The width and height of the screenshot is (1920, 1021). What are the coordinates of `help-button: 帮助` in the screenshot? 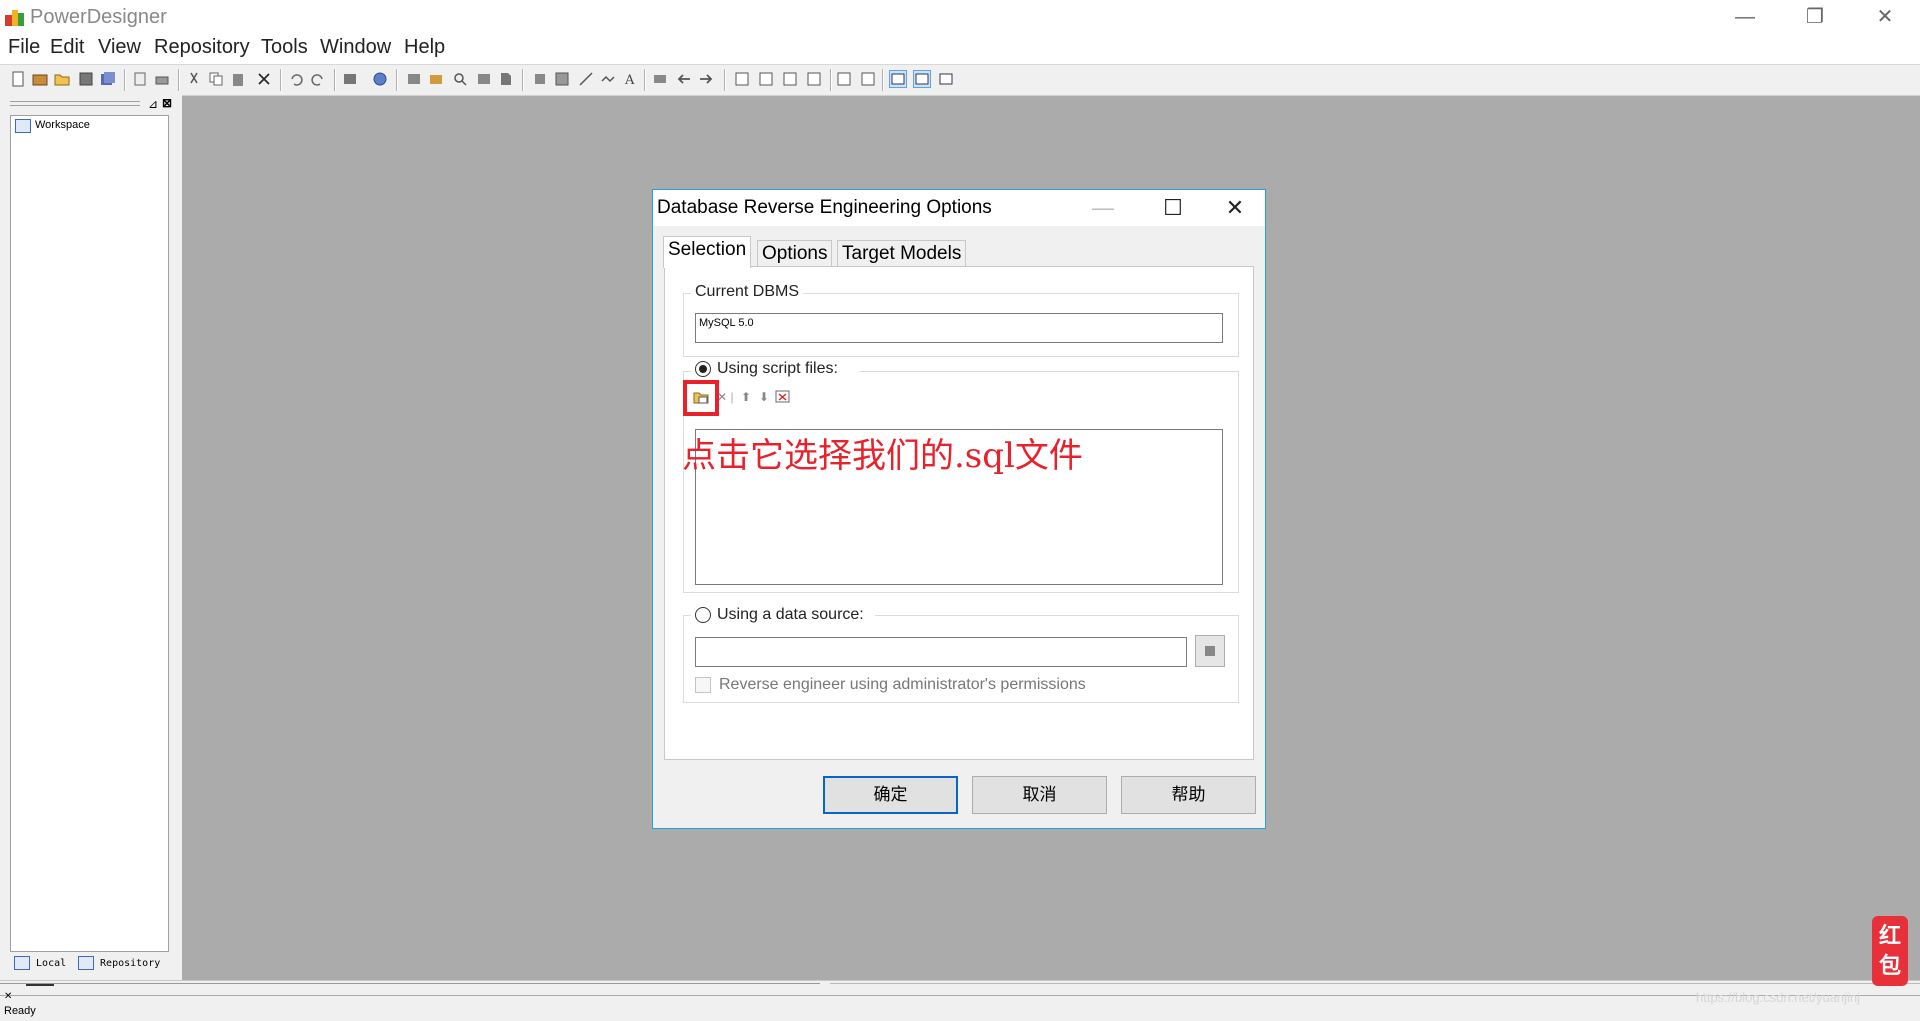 It's located at (1188, 795).